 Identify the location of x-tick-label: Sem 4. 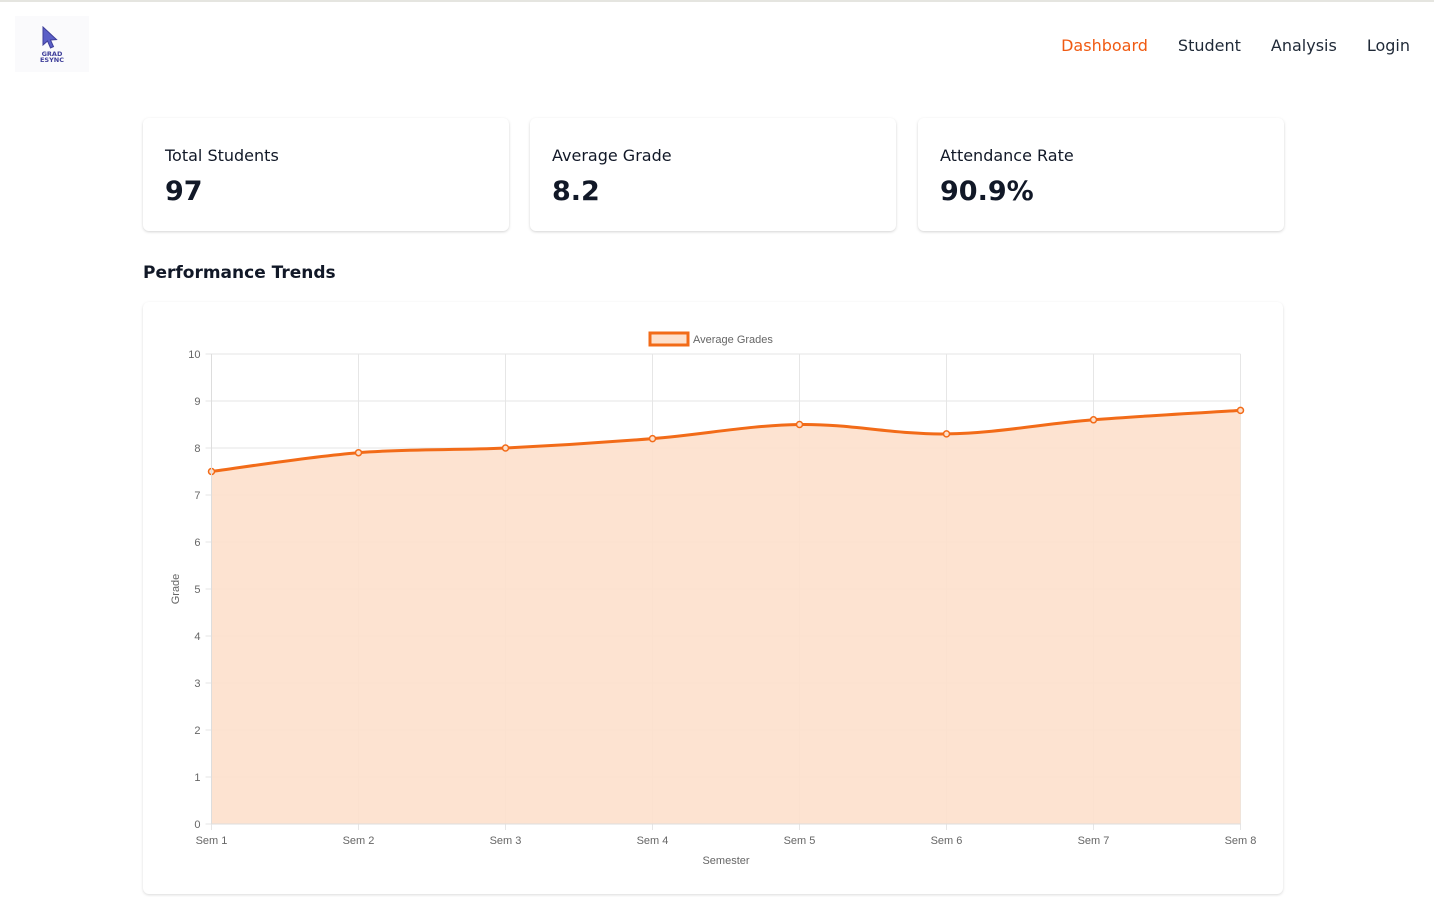
(653, 841).